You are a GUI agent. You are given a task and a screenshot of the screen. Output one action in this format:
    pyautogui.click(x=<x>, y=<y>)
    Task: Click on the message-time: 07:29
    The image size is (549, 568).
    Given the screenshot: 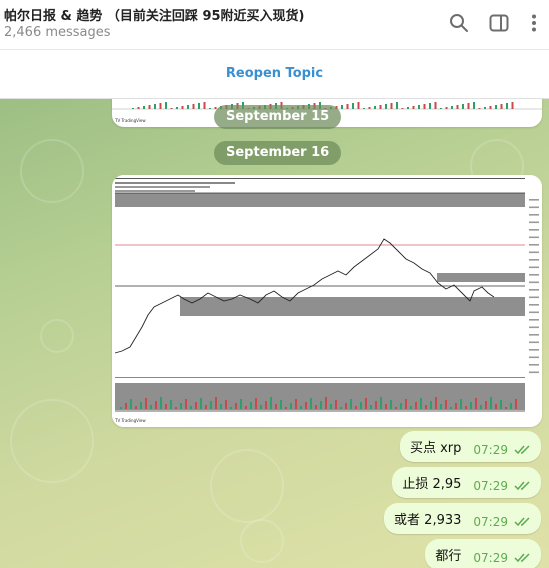 What is the action you would take?
    pyautogui.click(x=490, y=521)
    